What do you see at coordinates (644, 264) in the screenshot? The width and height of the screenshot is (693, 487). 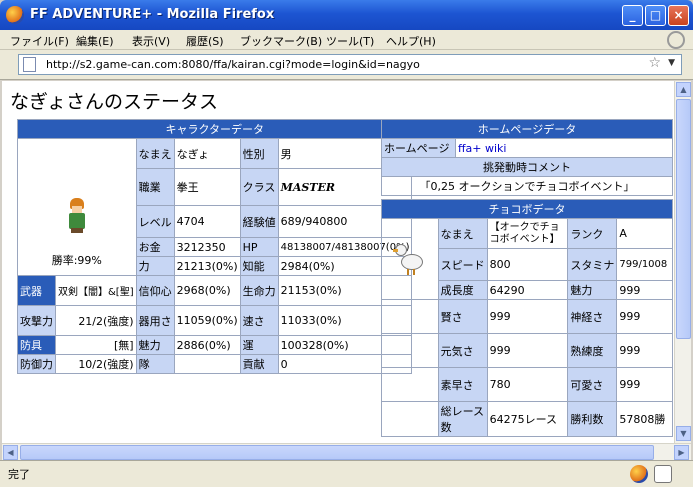 I see `stamina-value: 799/1008` at bounding box center [644, 264].